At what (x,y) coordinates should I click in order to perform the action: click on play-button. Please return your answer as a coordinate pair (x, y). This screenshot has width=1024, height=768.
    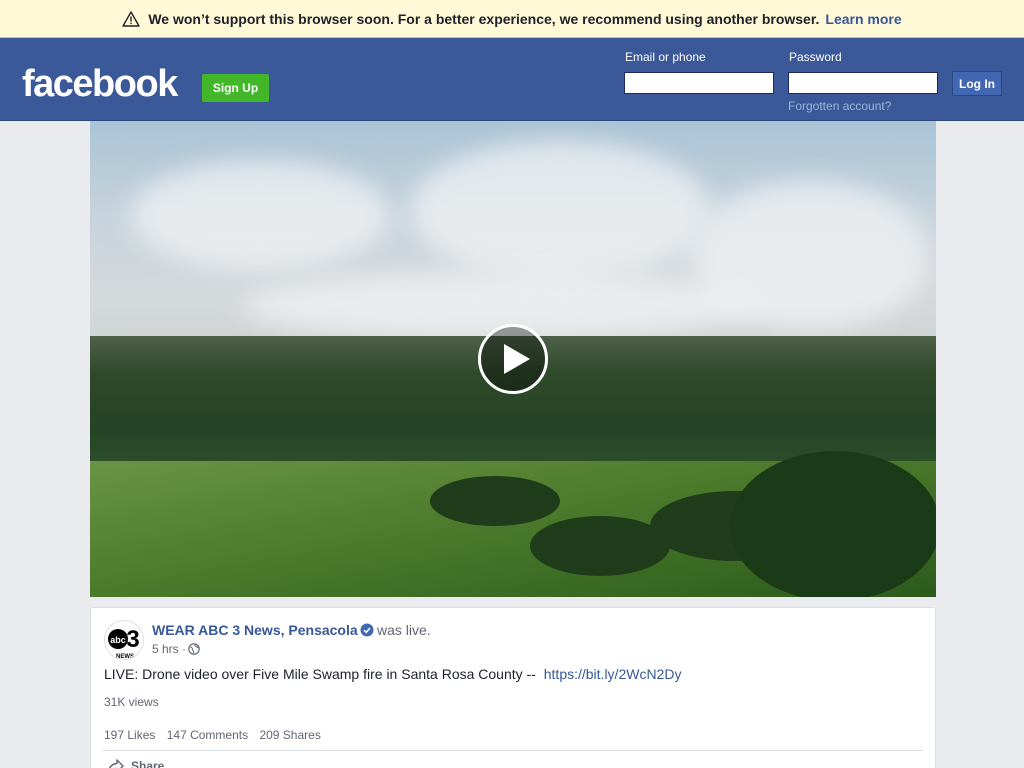
    Looking at the image, I should click on (513, 359).